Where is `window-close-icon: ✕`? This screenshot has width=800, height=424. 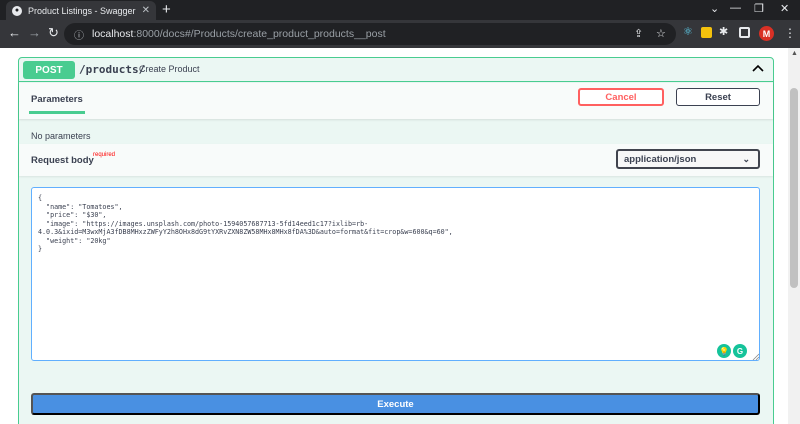
window-close-icon: ✕ is located at coordinates (784, 8).